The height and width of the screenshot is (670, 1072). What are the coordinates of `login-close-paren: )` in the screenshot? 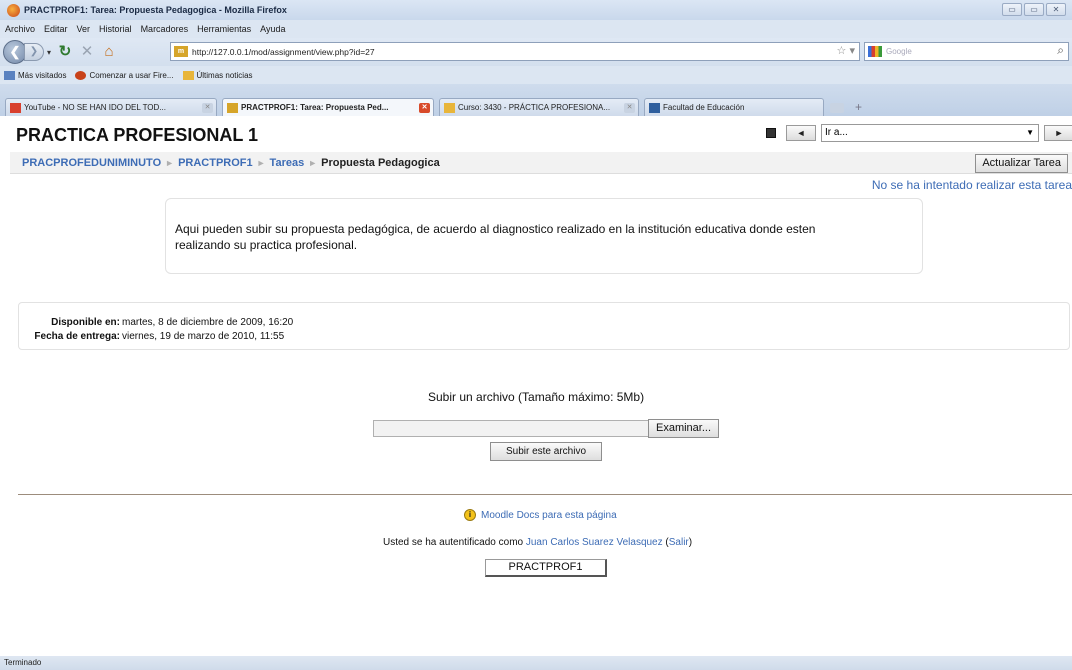 It's located at (690, 542).